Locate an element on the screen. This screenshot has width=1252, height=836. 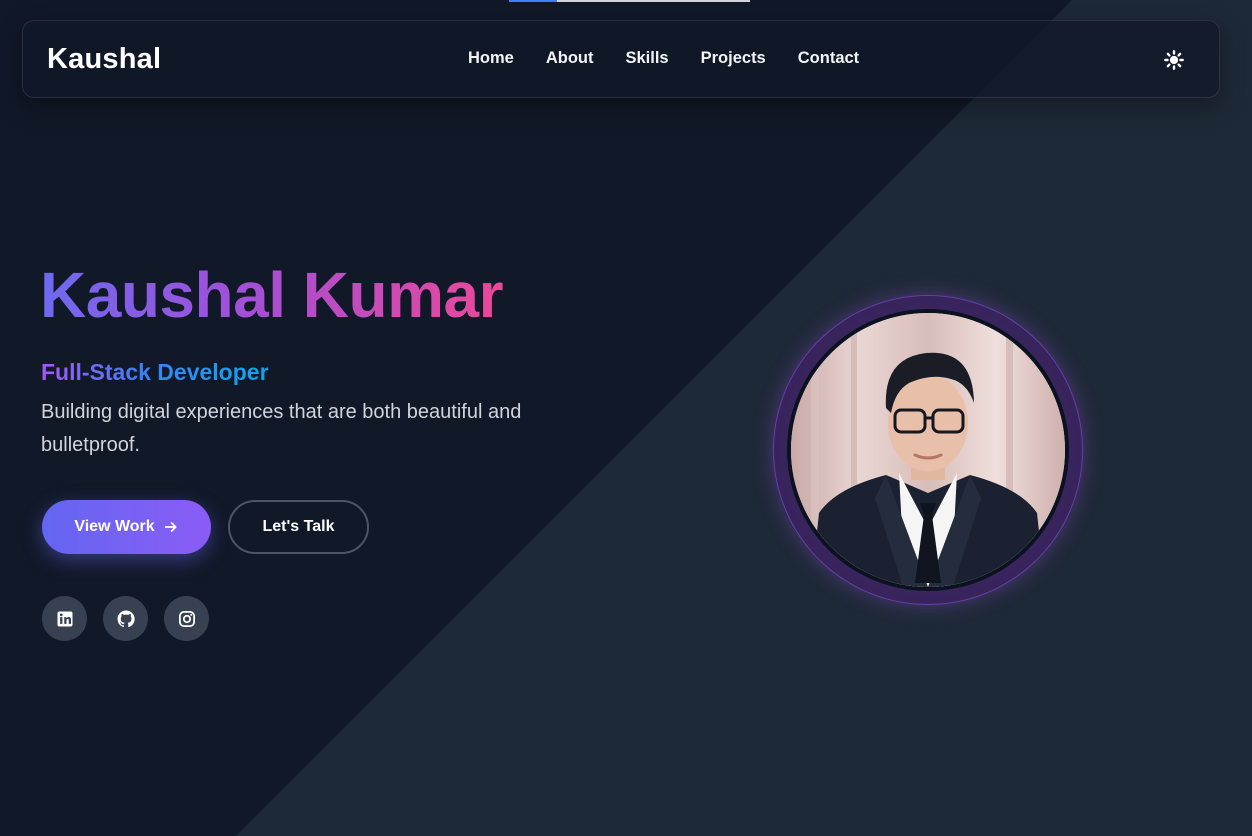
arrow-right-icon is located at coordinates (170, 527).